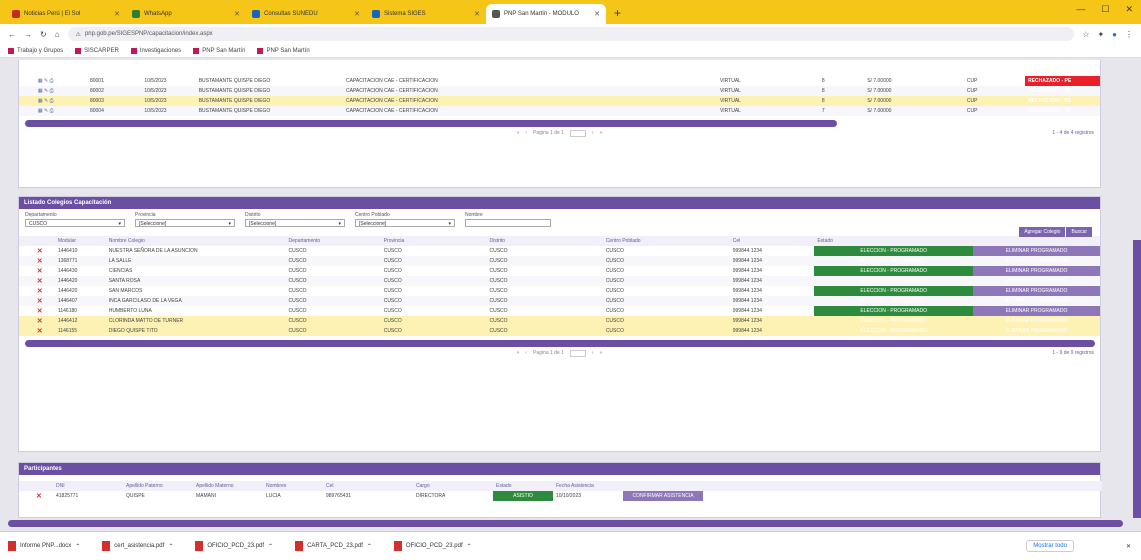  Describe the element at coordinates (526, 353) in the screenshot. I see `prev-page-icon: ‹` at that location.